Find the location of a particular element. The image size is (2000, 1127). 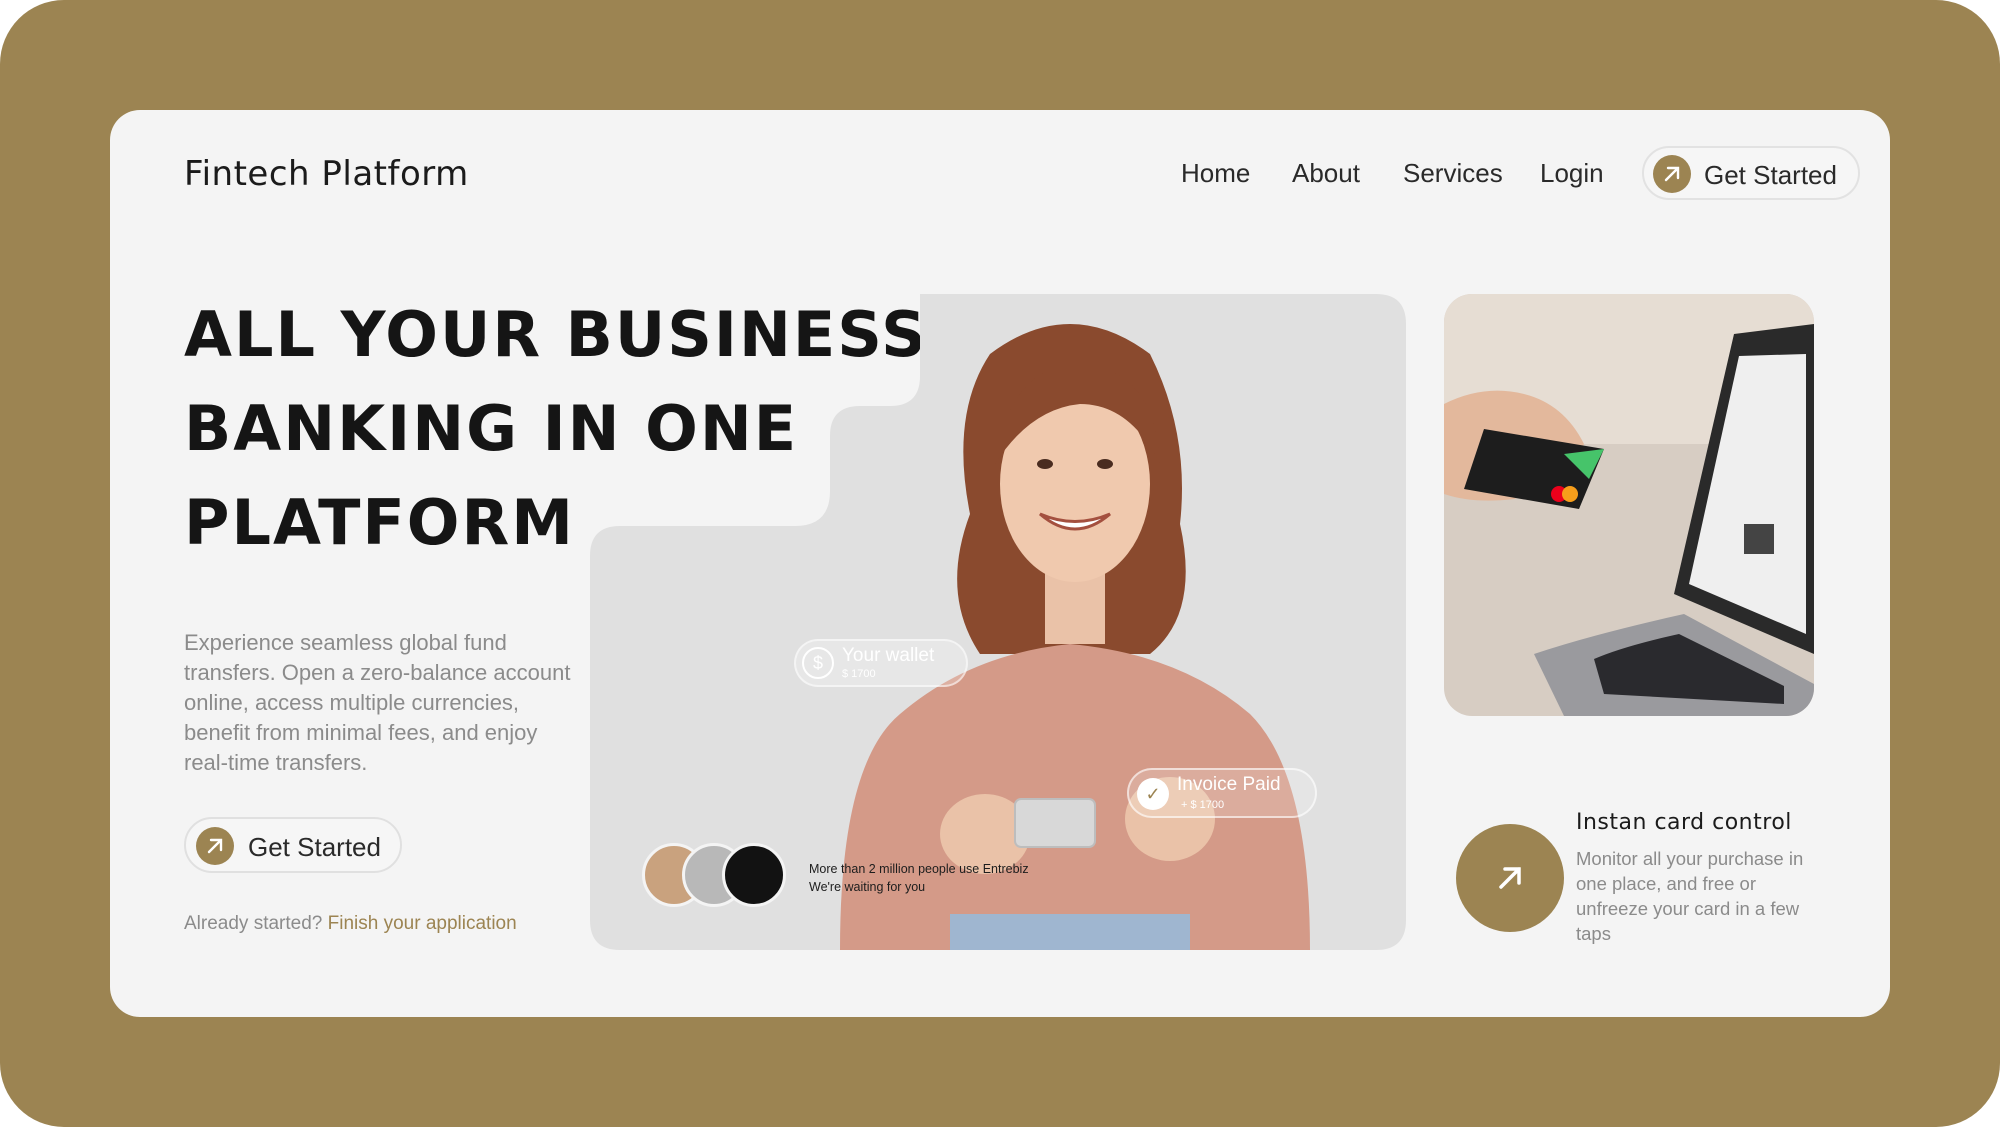

user-avatars is located at coordinates (717, 875).